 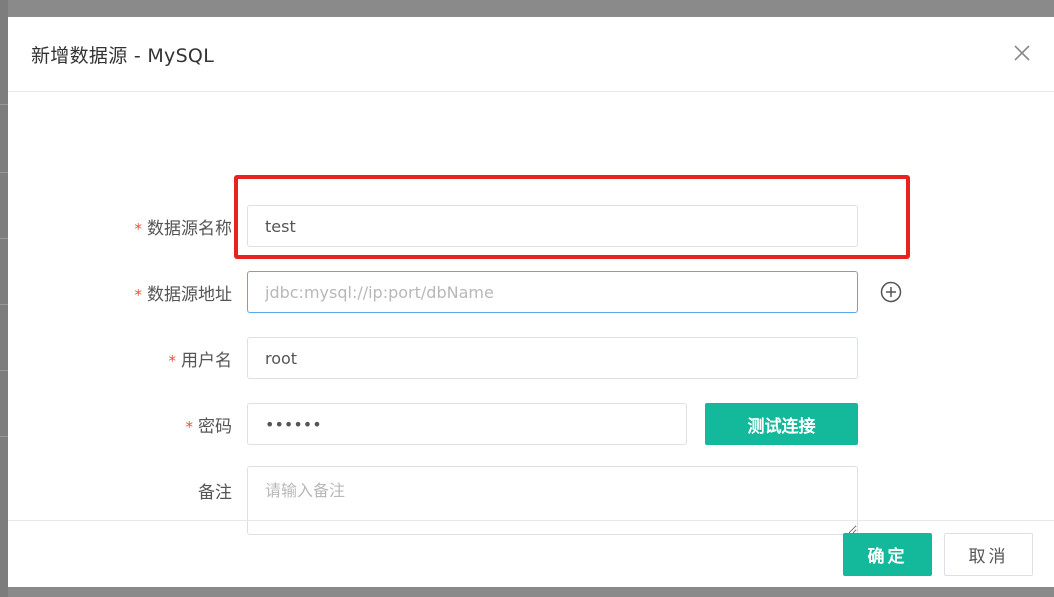 What do you see at coordinates (781, 424) in the screenshot?
I see `test-connection-button: 测试连接` at bounding box center [781, 424].